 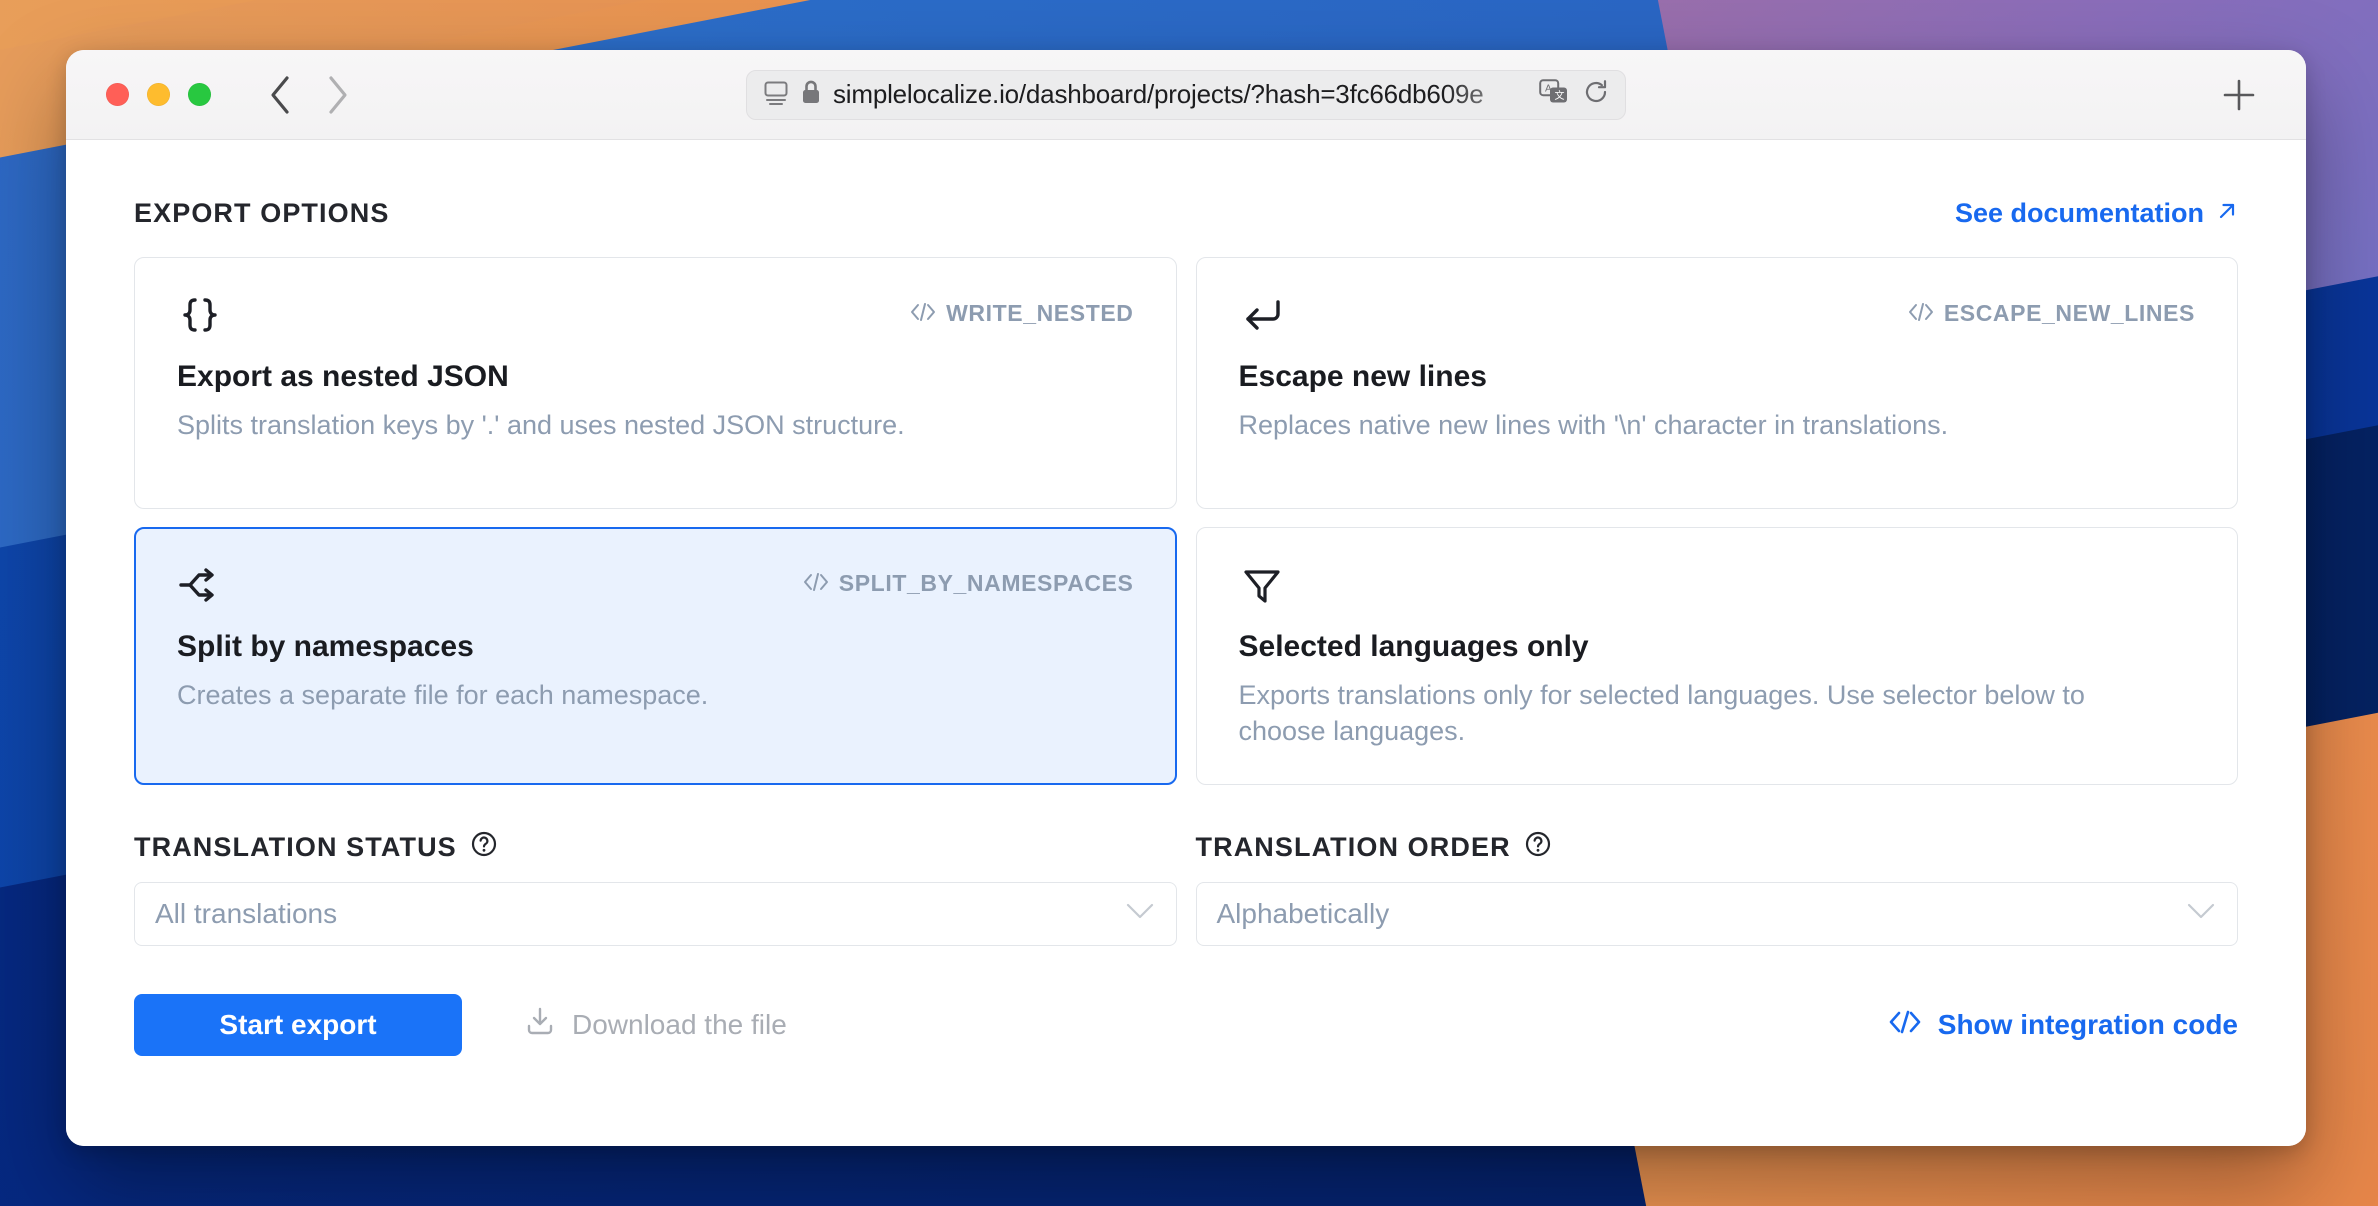 I want to click on option-title: Split by namespaces, so click(x=325, y=646).